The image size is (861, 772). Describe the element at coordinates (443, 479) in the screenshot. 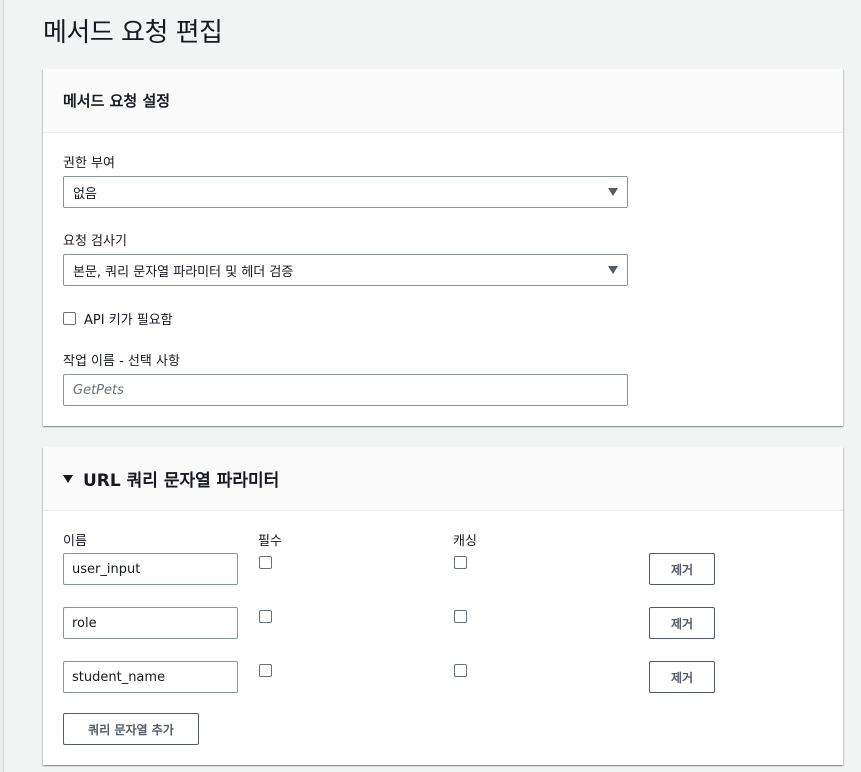

I see `panel-header-collapsible: URL 쿼리 문자열 파라미터` at that location.